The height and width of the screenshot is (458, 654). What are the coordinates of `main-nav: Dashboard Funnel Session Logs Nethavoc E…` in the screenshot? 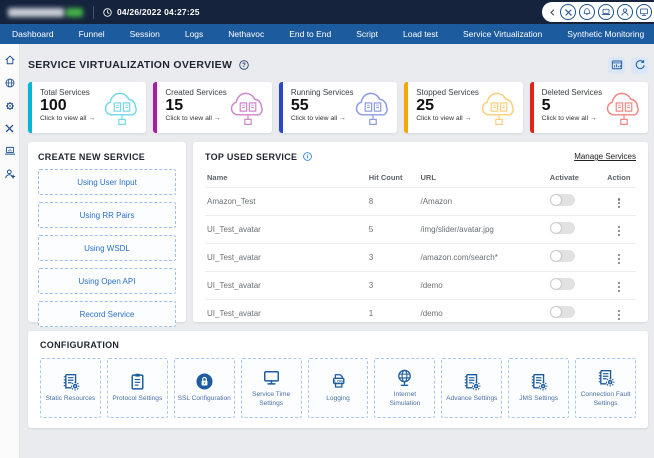 It's located at (327, 34).